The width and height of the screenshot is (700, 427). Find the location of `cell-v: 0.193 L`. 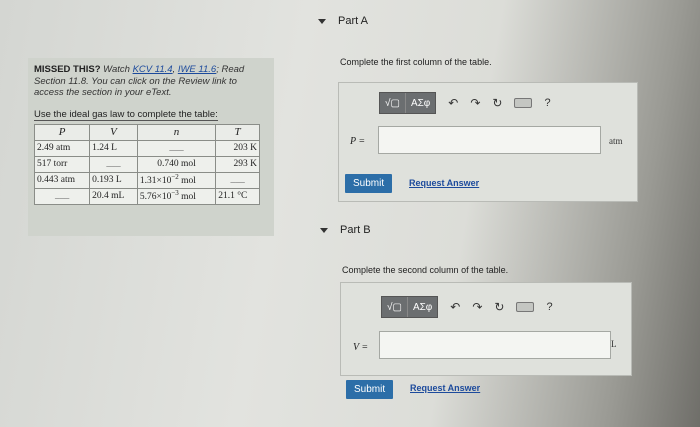

cell-v: 0.193 L is located at coordinates (113, 180).